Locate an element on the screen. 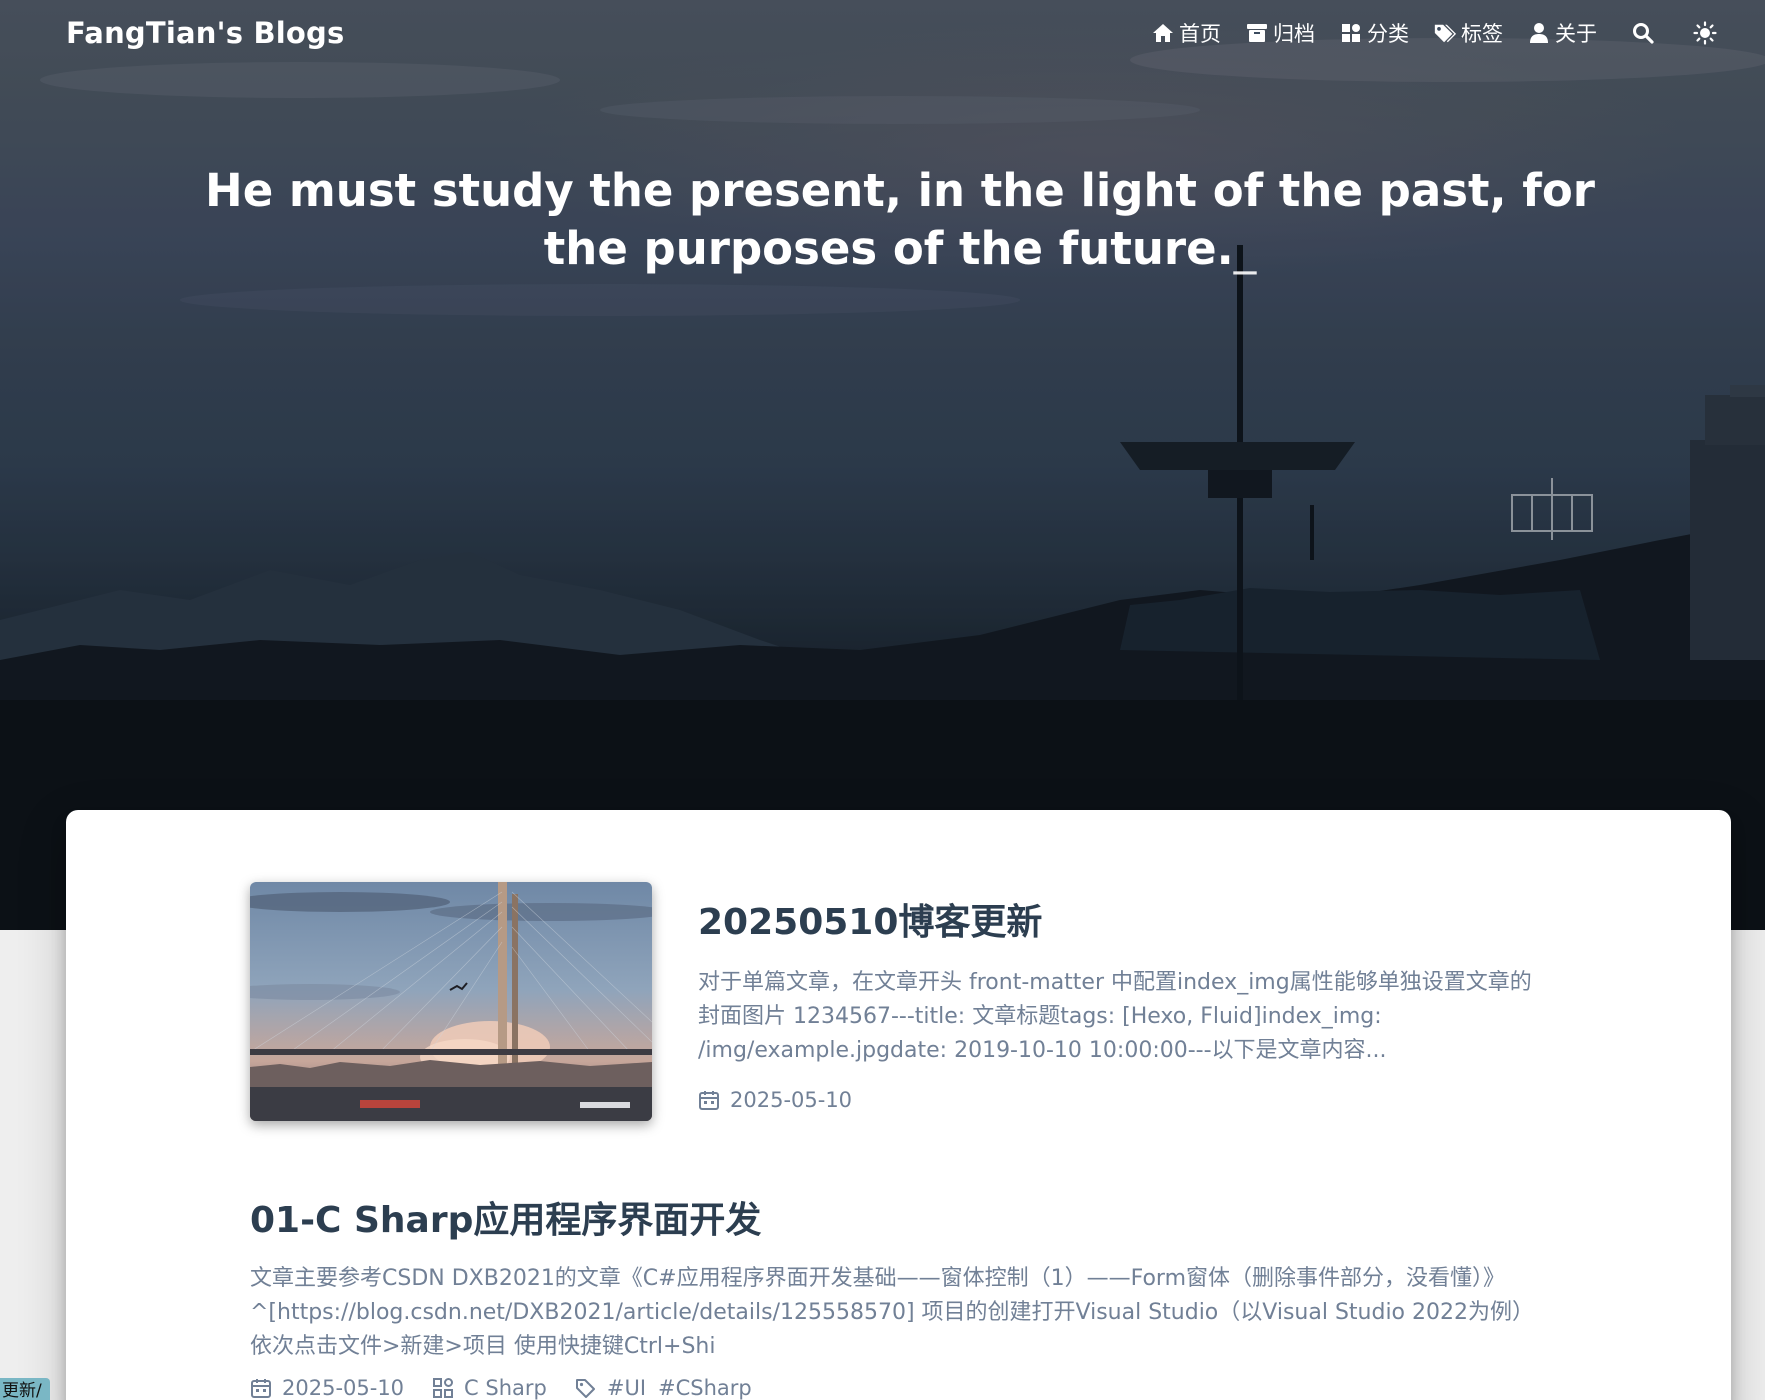 This screenshot has height=1400, width=1765. post-tags: #UI #CSharp is located at coordinates (663, 1388).